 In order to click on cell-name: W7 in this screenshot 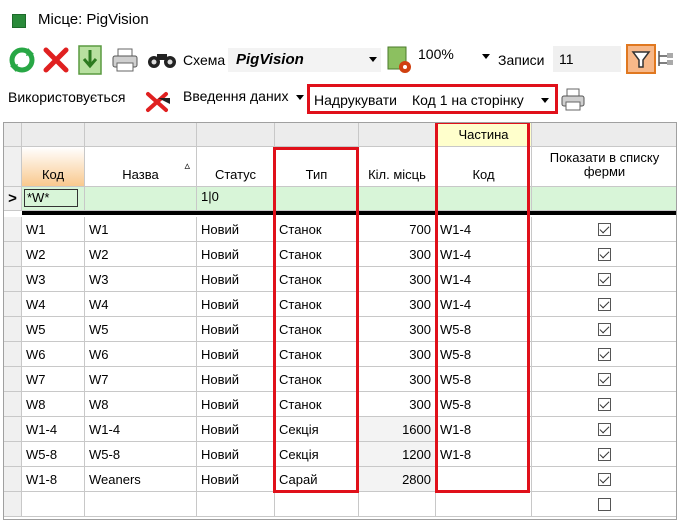, I will do `click(141, 379)`.